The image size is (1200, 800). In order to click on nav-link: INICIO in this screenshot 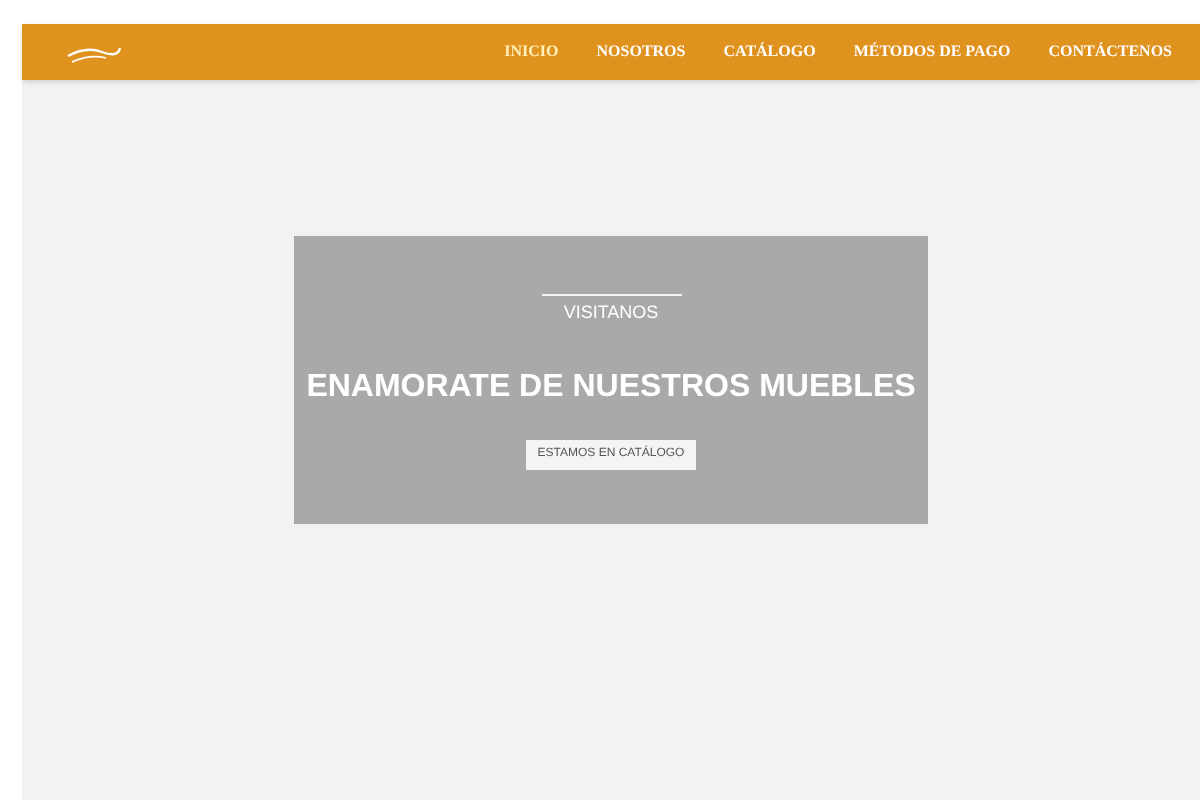, I will do `click(531, 52)`.